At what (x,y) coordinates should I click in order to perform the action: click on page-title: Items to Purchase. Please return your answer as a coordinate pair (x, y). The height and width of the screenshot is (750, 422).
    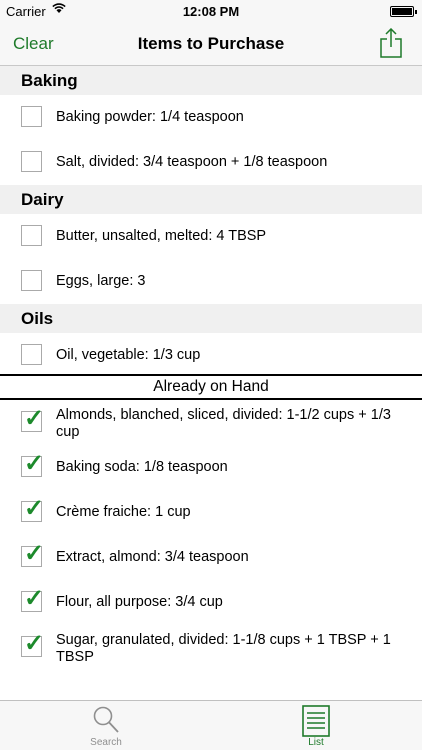
    Looking at the image, I should click on (211, 43).